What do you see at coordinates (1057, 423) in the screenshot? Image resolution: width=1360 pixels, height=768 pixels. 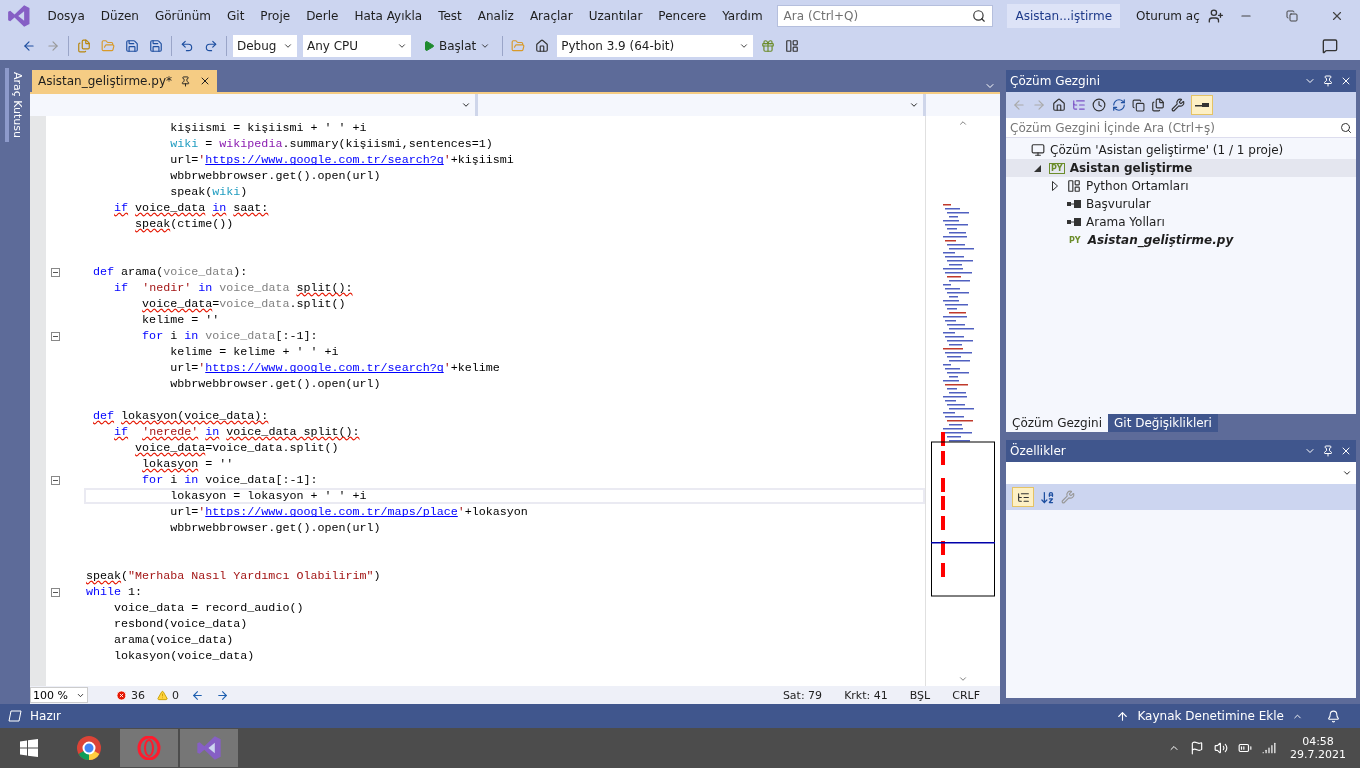 I see `panel-tab: Çözüm Gezgini` at bounding box center [1057, 423].